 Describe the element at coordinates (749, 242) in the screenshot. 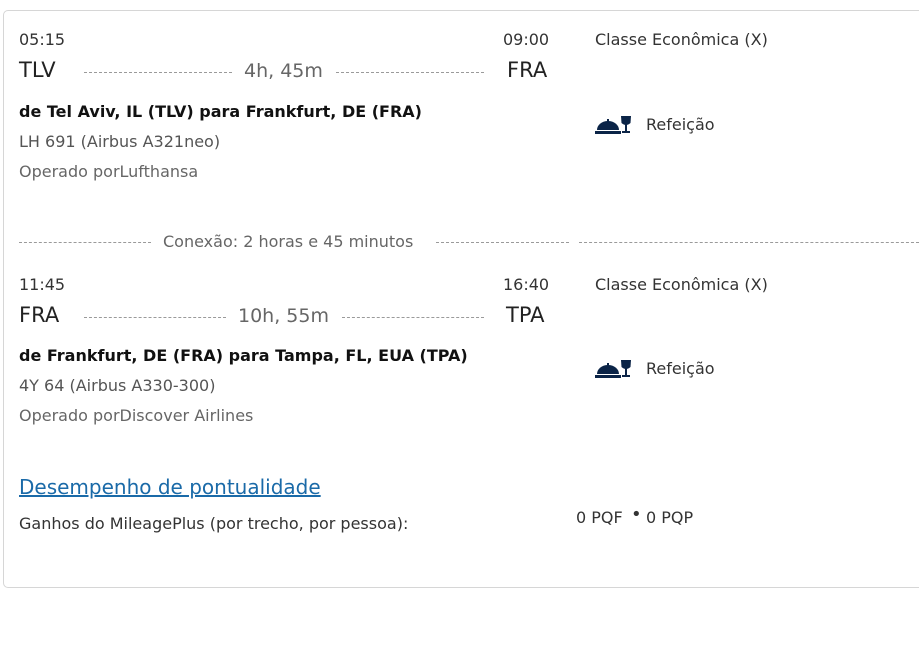

I see `connection-line-far-right` at that location.